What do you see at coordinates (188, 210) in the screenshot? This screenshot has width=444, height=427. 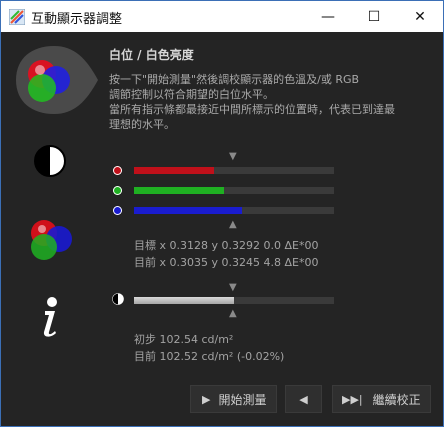 I see `blue-bar-fill` at bounding box center [188, 210].